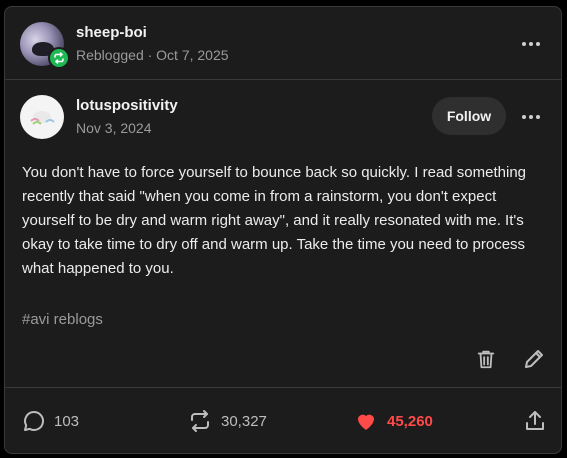  I want to click on share-icon, so click(535, 423).